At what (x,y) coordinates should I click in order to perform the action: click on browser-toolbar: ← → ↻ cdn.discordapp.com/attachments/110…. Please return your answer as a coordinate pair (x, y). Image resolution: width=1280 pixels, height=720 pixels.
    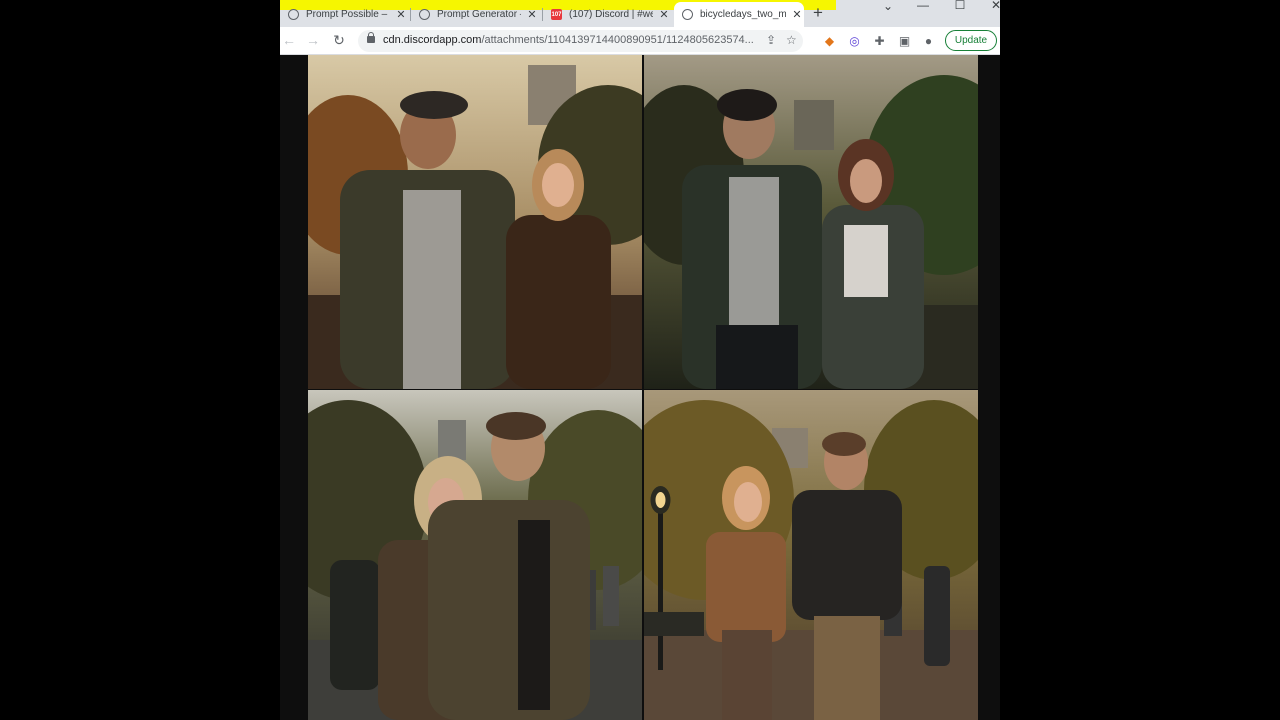
    Looking at the image, I should click on (640, 41).